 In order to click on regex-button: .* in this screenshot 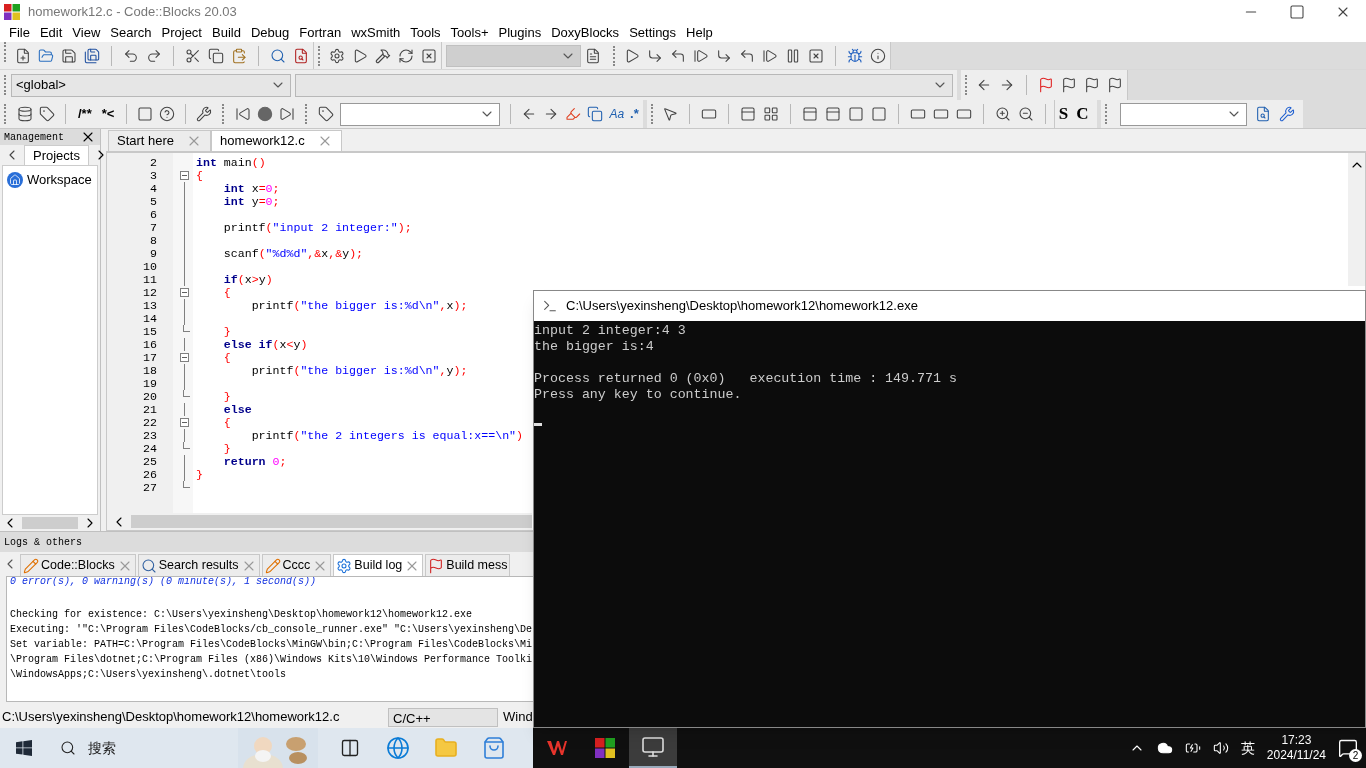, I will do `click(634, 114)`.